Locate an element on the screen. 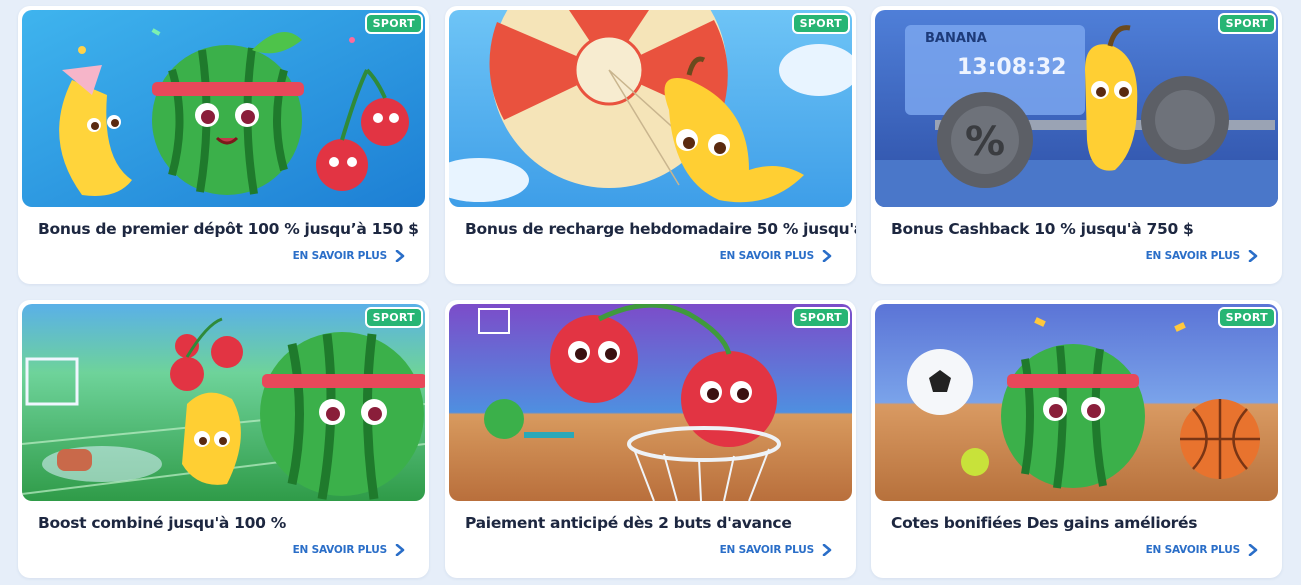 This screenshot has width=1301, height=585. promo-title: Bonus Cashback 10 % jusqu'à 750 $ is located at coordinates (1042, 229).